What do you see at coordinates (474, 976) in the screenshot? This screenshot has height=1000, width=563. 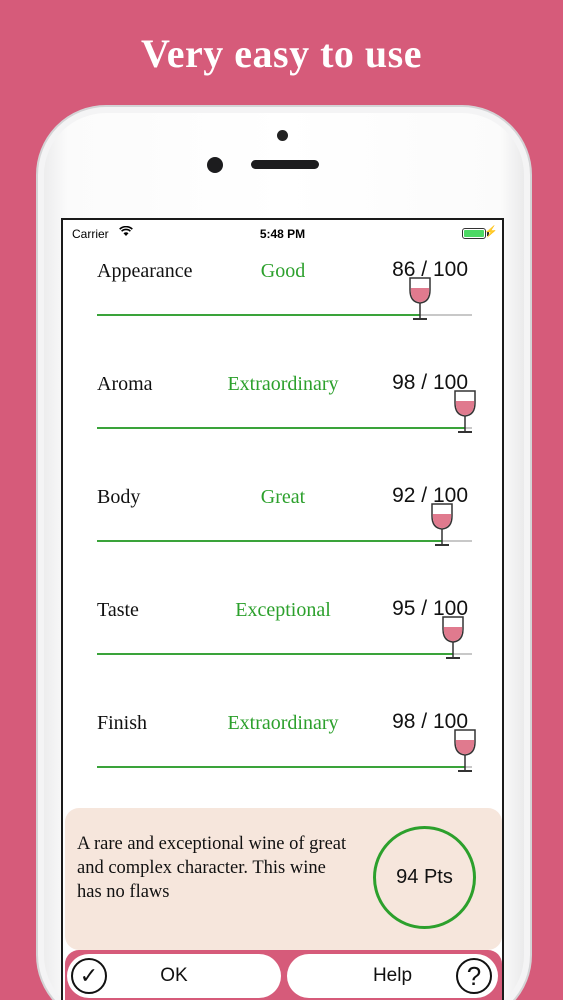 I see `question-circle-icon: ?` at bounding box center [474, 976].